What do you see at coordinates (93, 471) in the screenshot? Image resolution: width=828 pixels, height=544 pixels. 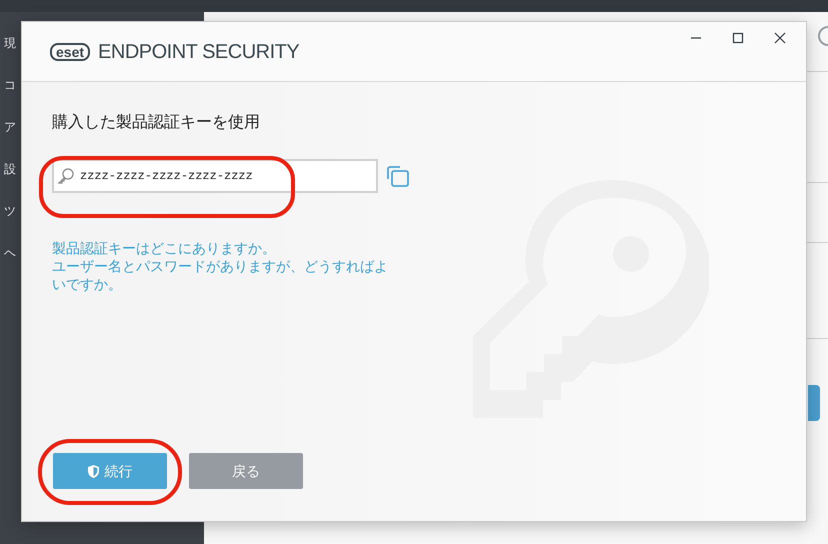 I see `shield-icon` at bounding box center [93, 471].